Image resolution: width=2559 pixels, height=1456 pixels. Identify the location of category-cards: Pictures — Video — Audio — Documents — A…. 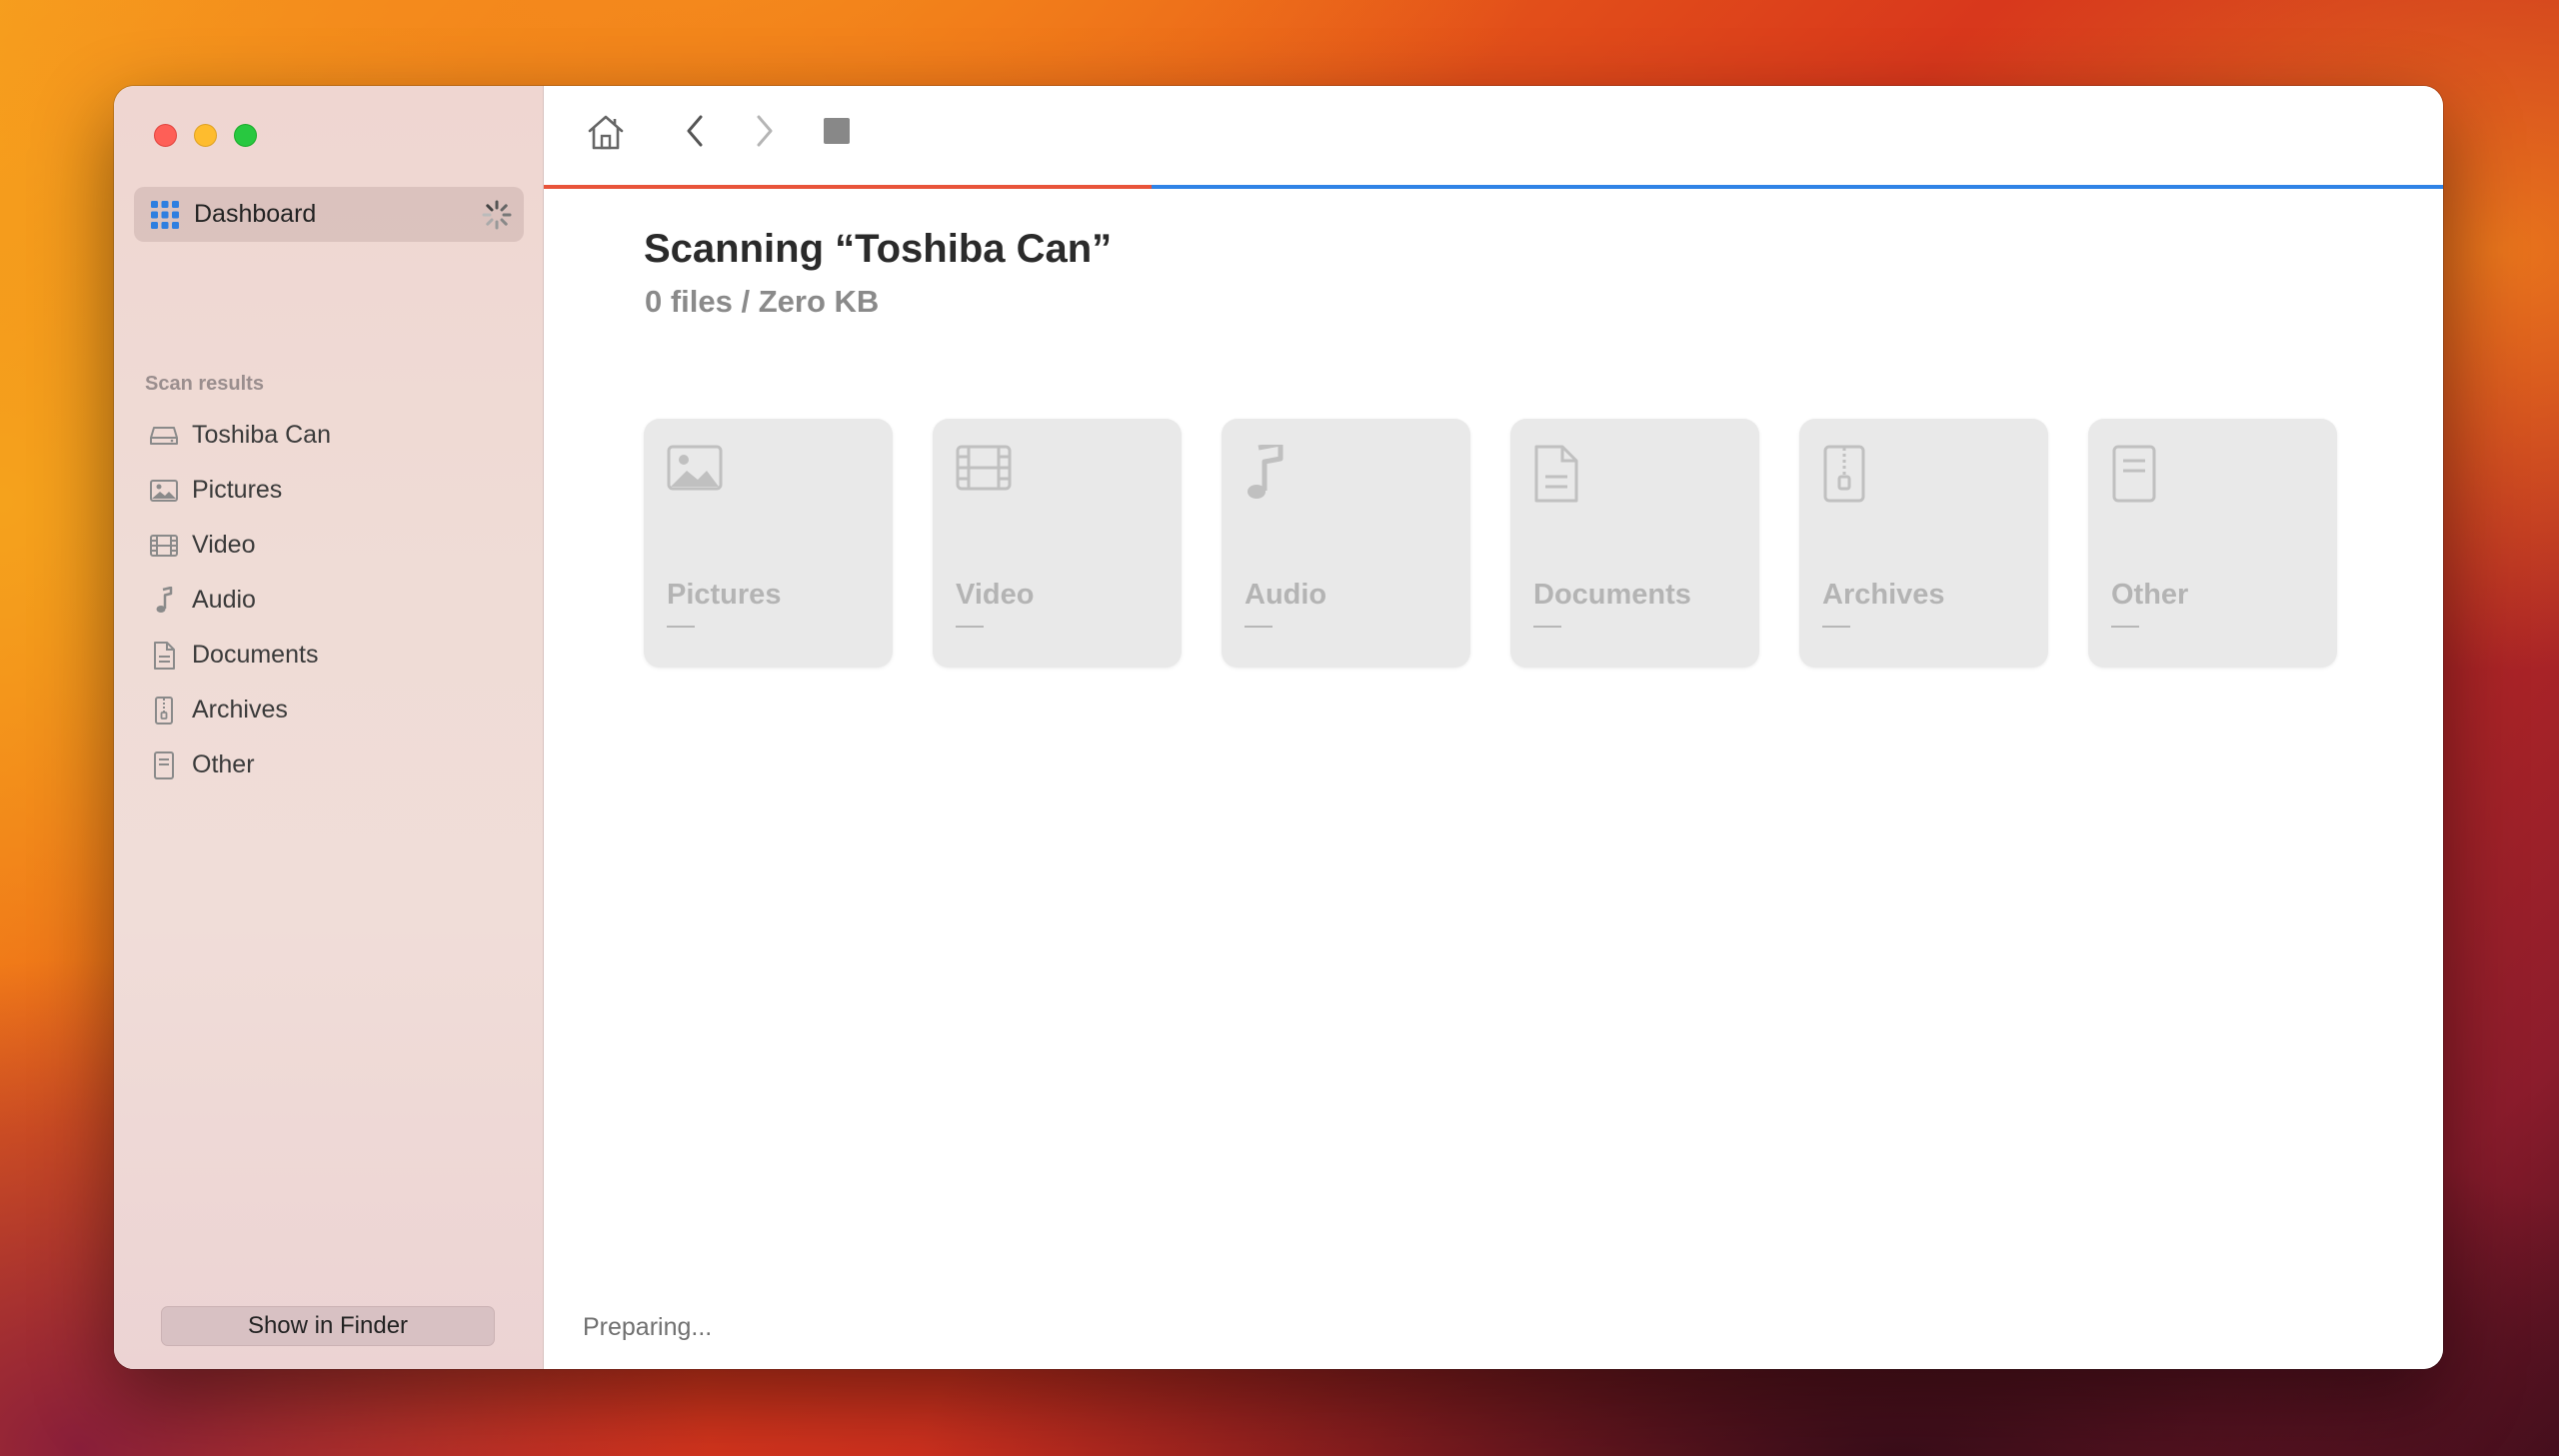
(1490, 543).